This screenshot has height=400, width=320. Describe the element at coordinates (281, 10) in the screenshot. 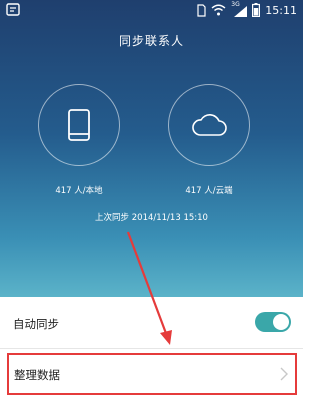

I see `clock: 15:11` at that location.